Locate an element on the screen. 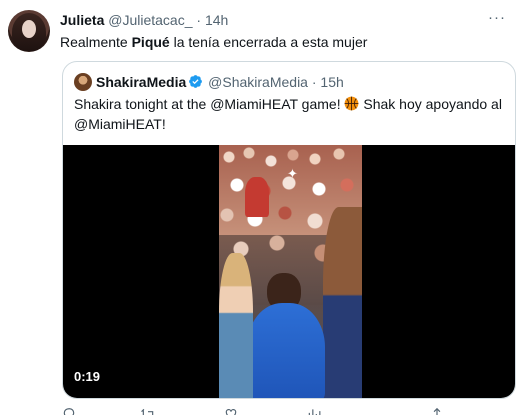  woman-left-figure is located at coordinates (236, 325).